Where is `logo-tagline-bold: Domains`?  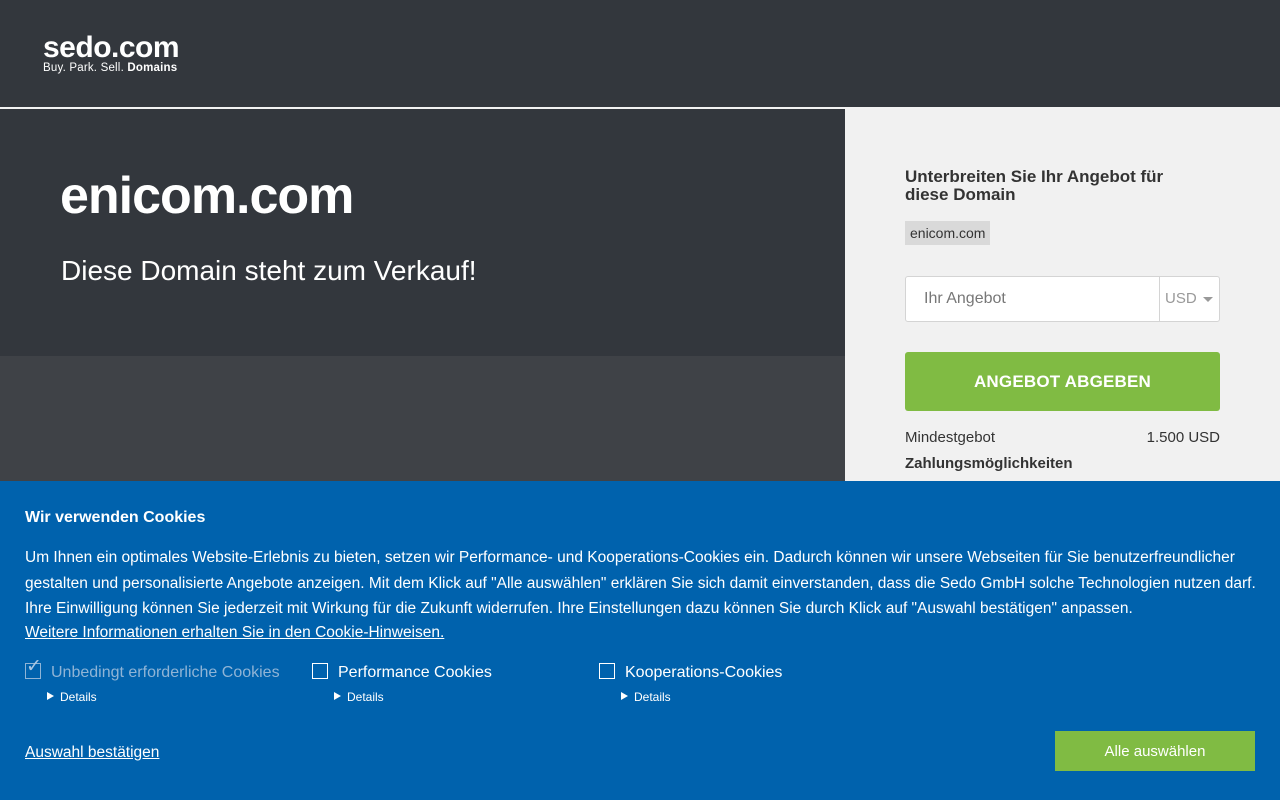 logo-tagline-bold: Domains is located at coordinates (152, 68).